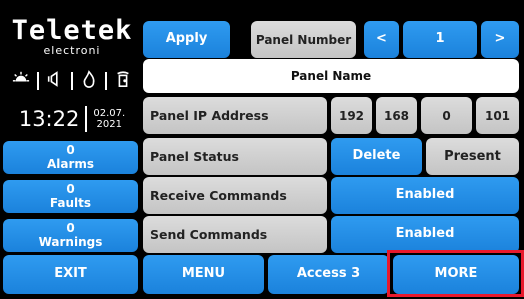 This screenshot has width=524, height=299. Describe the element at coordinates (472, 156) in the screenshot. I see `panel-status-value: Present` at that location.